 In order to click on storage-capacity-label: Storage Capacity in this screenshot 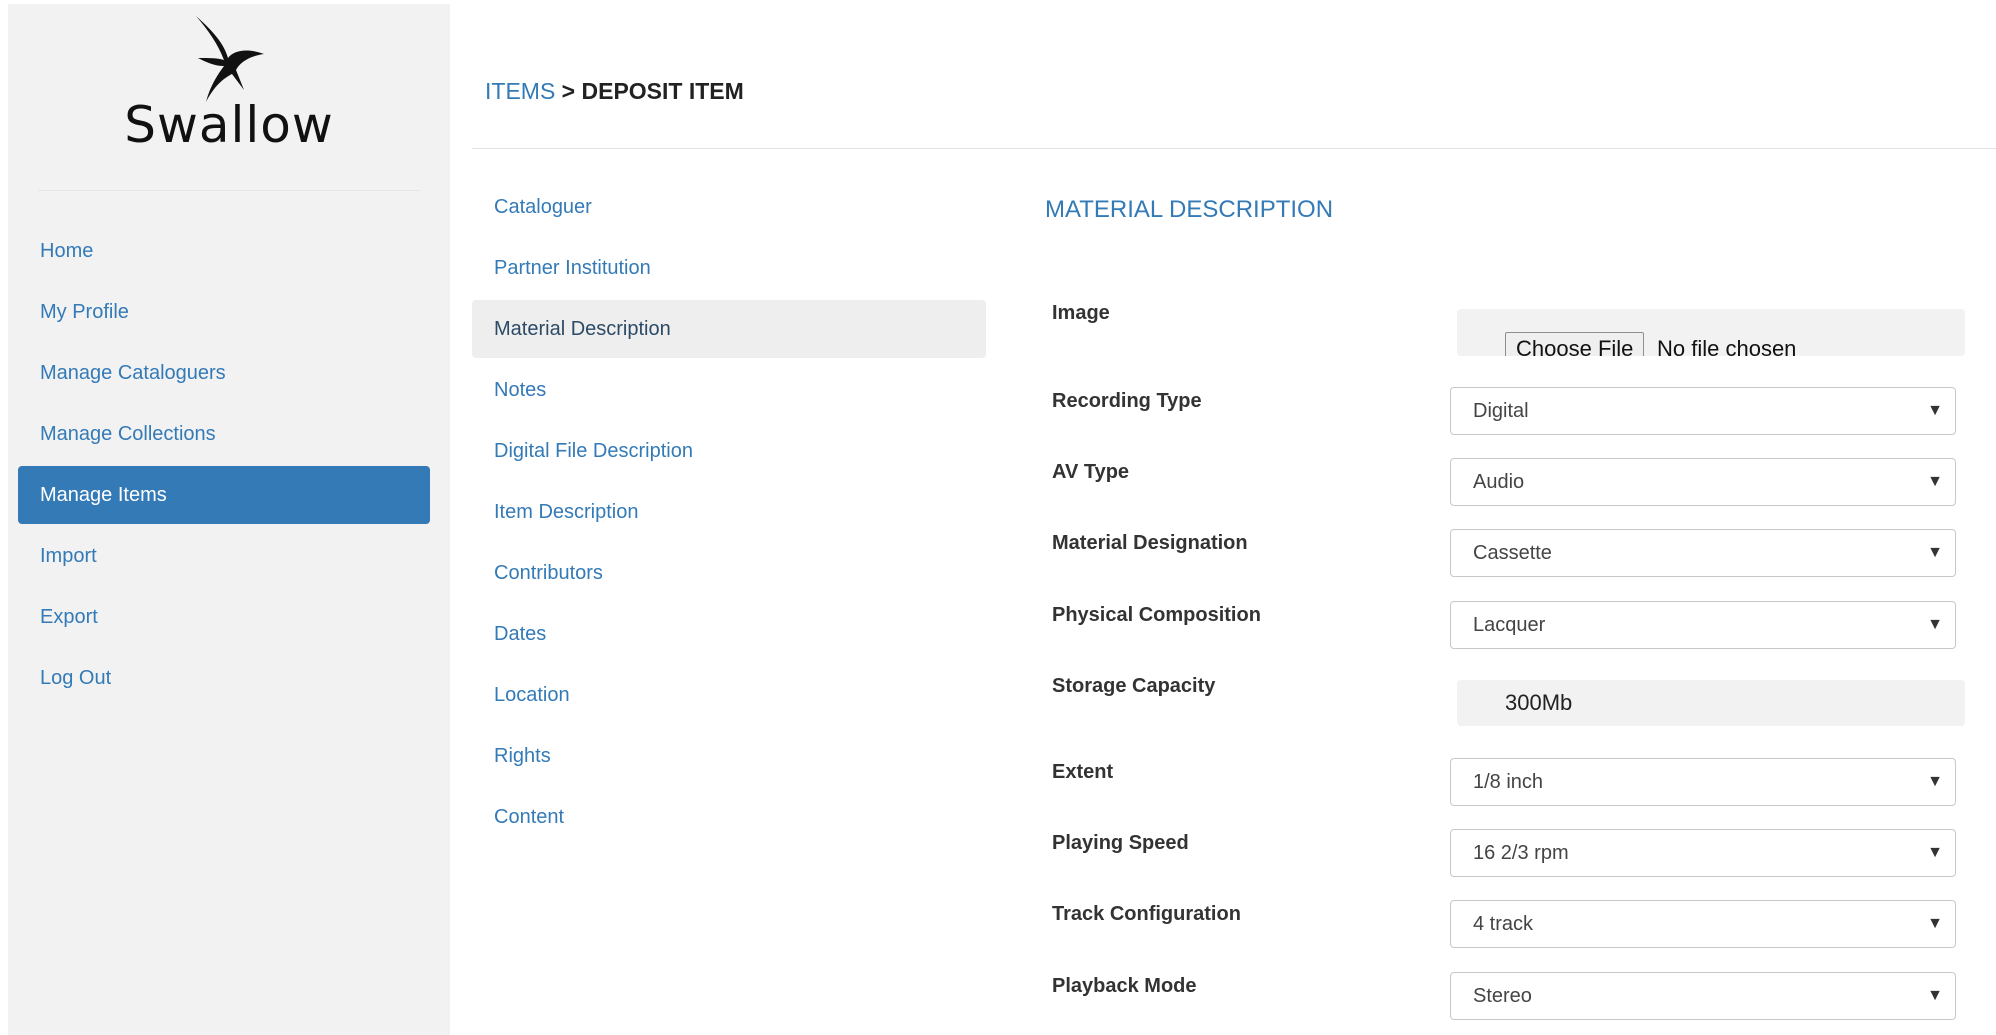, I will do `click(1134, 686)`.